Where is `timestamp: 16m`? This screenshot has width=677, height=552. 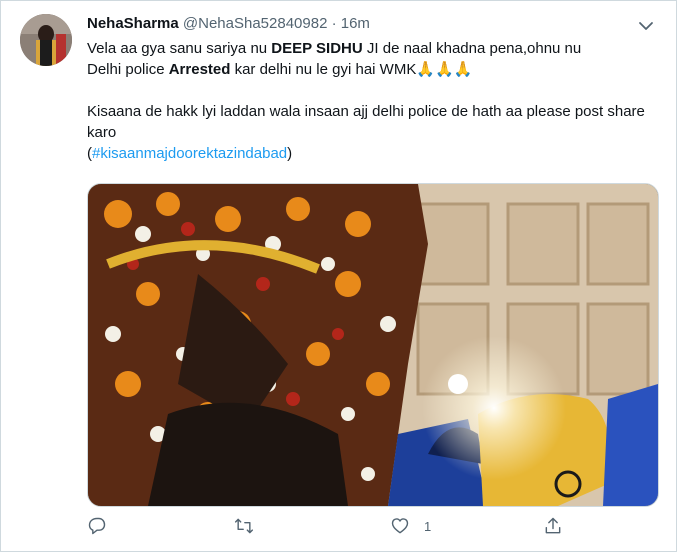
timestamp: 16m is located at coordinates (355, 23).